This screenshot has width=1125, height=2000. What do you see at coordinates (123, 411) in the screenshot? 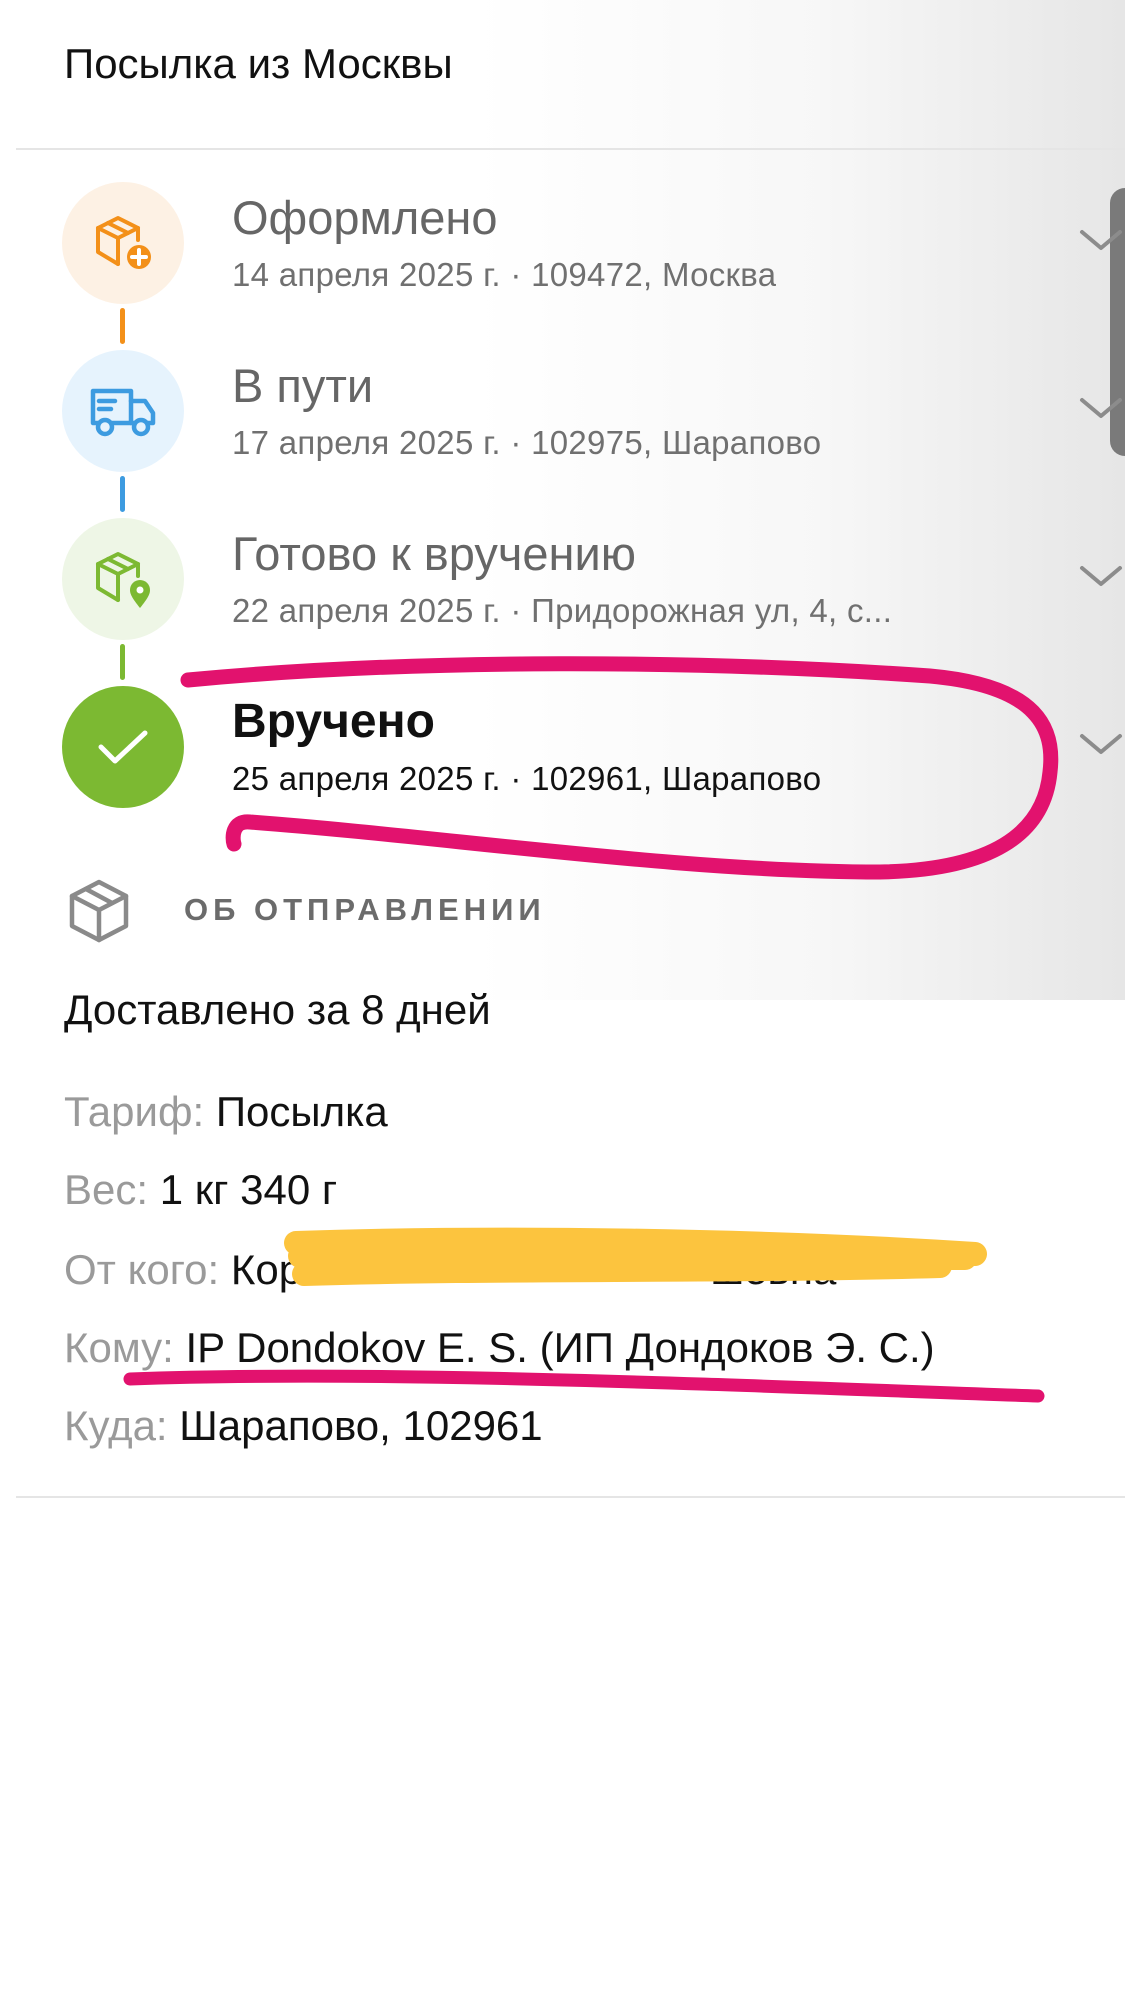
I see `truck-icon` at bounding box center [123, 411].